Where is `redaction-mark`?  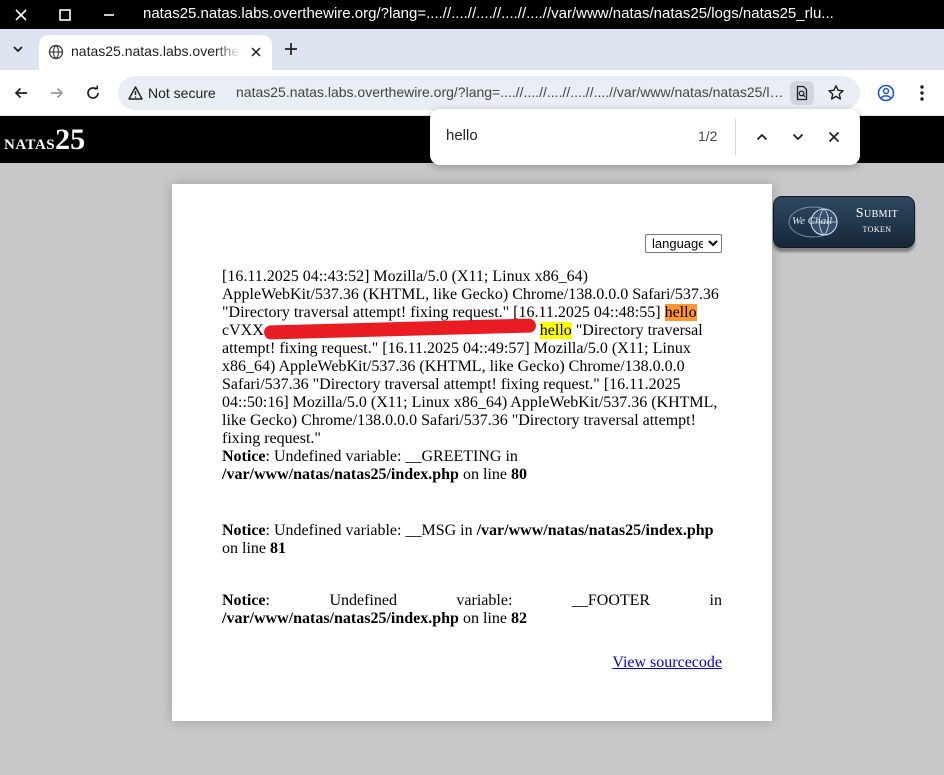
redaction-mark is located at coordinates (399, 329).